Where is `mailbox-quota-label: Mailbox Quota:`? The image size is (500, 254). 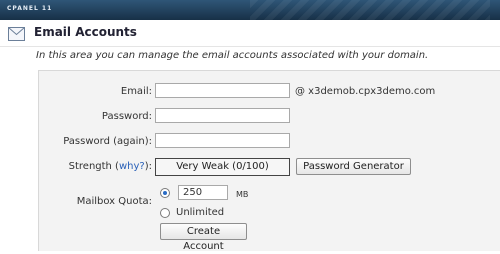
mailbox-quota-label: Mailbox Quota: is located at coordinates (114, 201).